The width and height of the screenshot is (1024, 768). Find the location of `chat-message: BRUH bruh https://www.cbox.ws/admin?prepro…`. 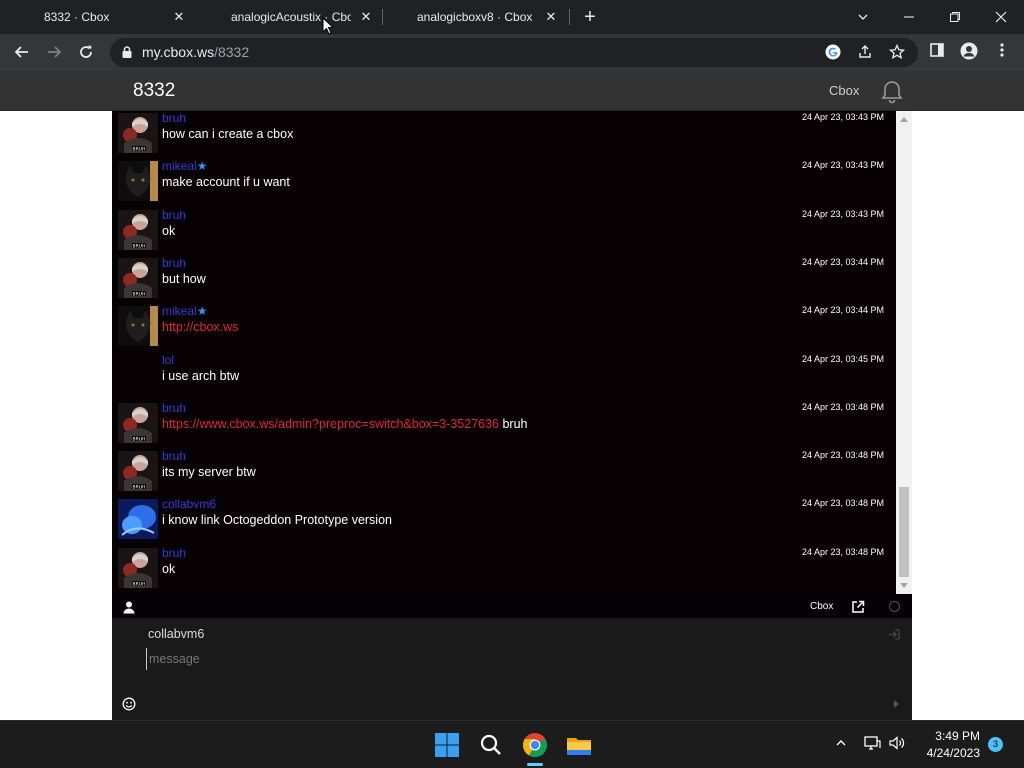

chat-message: BRUH bruh https://www.cbox.ws/admin?prepro… is located at coordinates (504, 425).